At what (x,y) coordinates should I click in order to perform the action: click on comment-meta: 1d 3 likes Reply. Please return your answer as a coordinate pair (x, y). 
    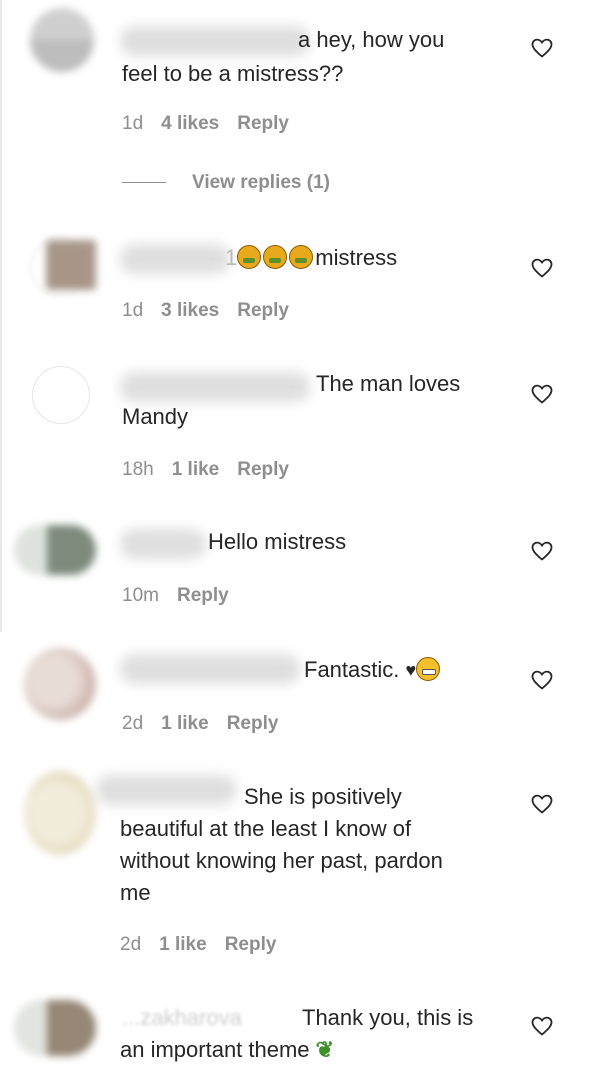
    Looking at the image, I should click on (214, 311).